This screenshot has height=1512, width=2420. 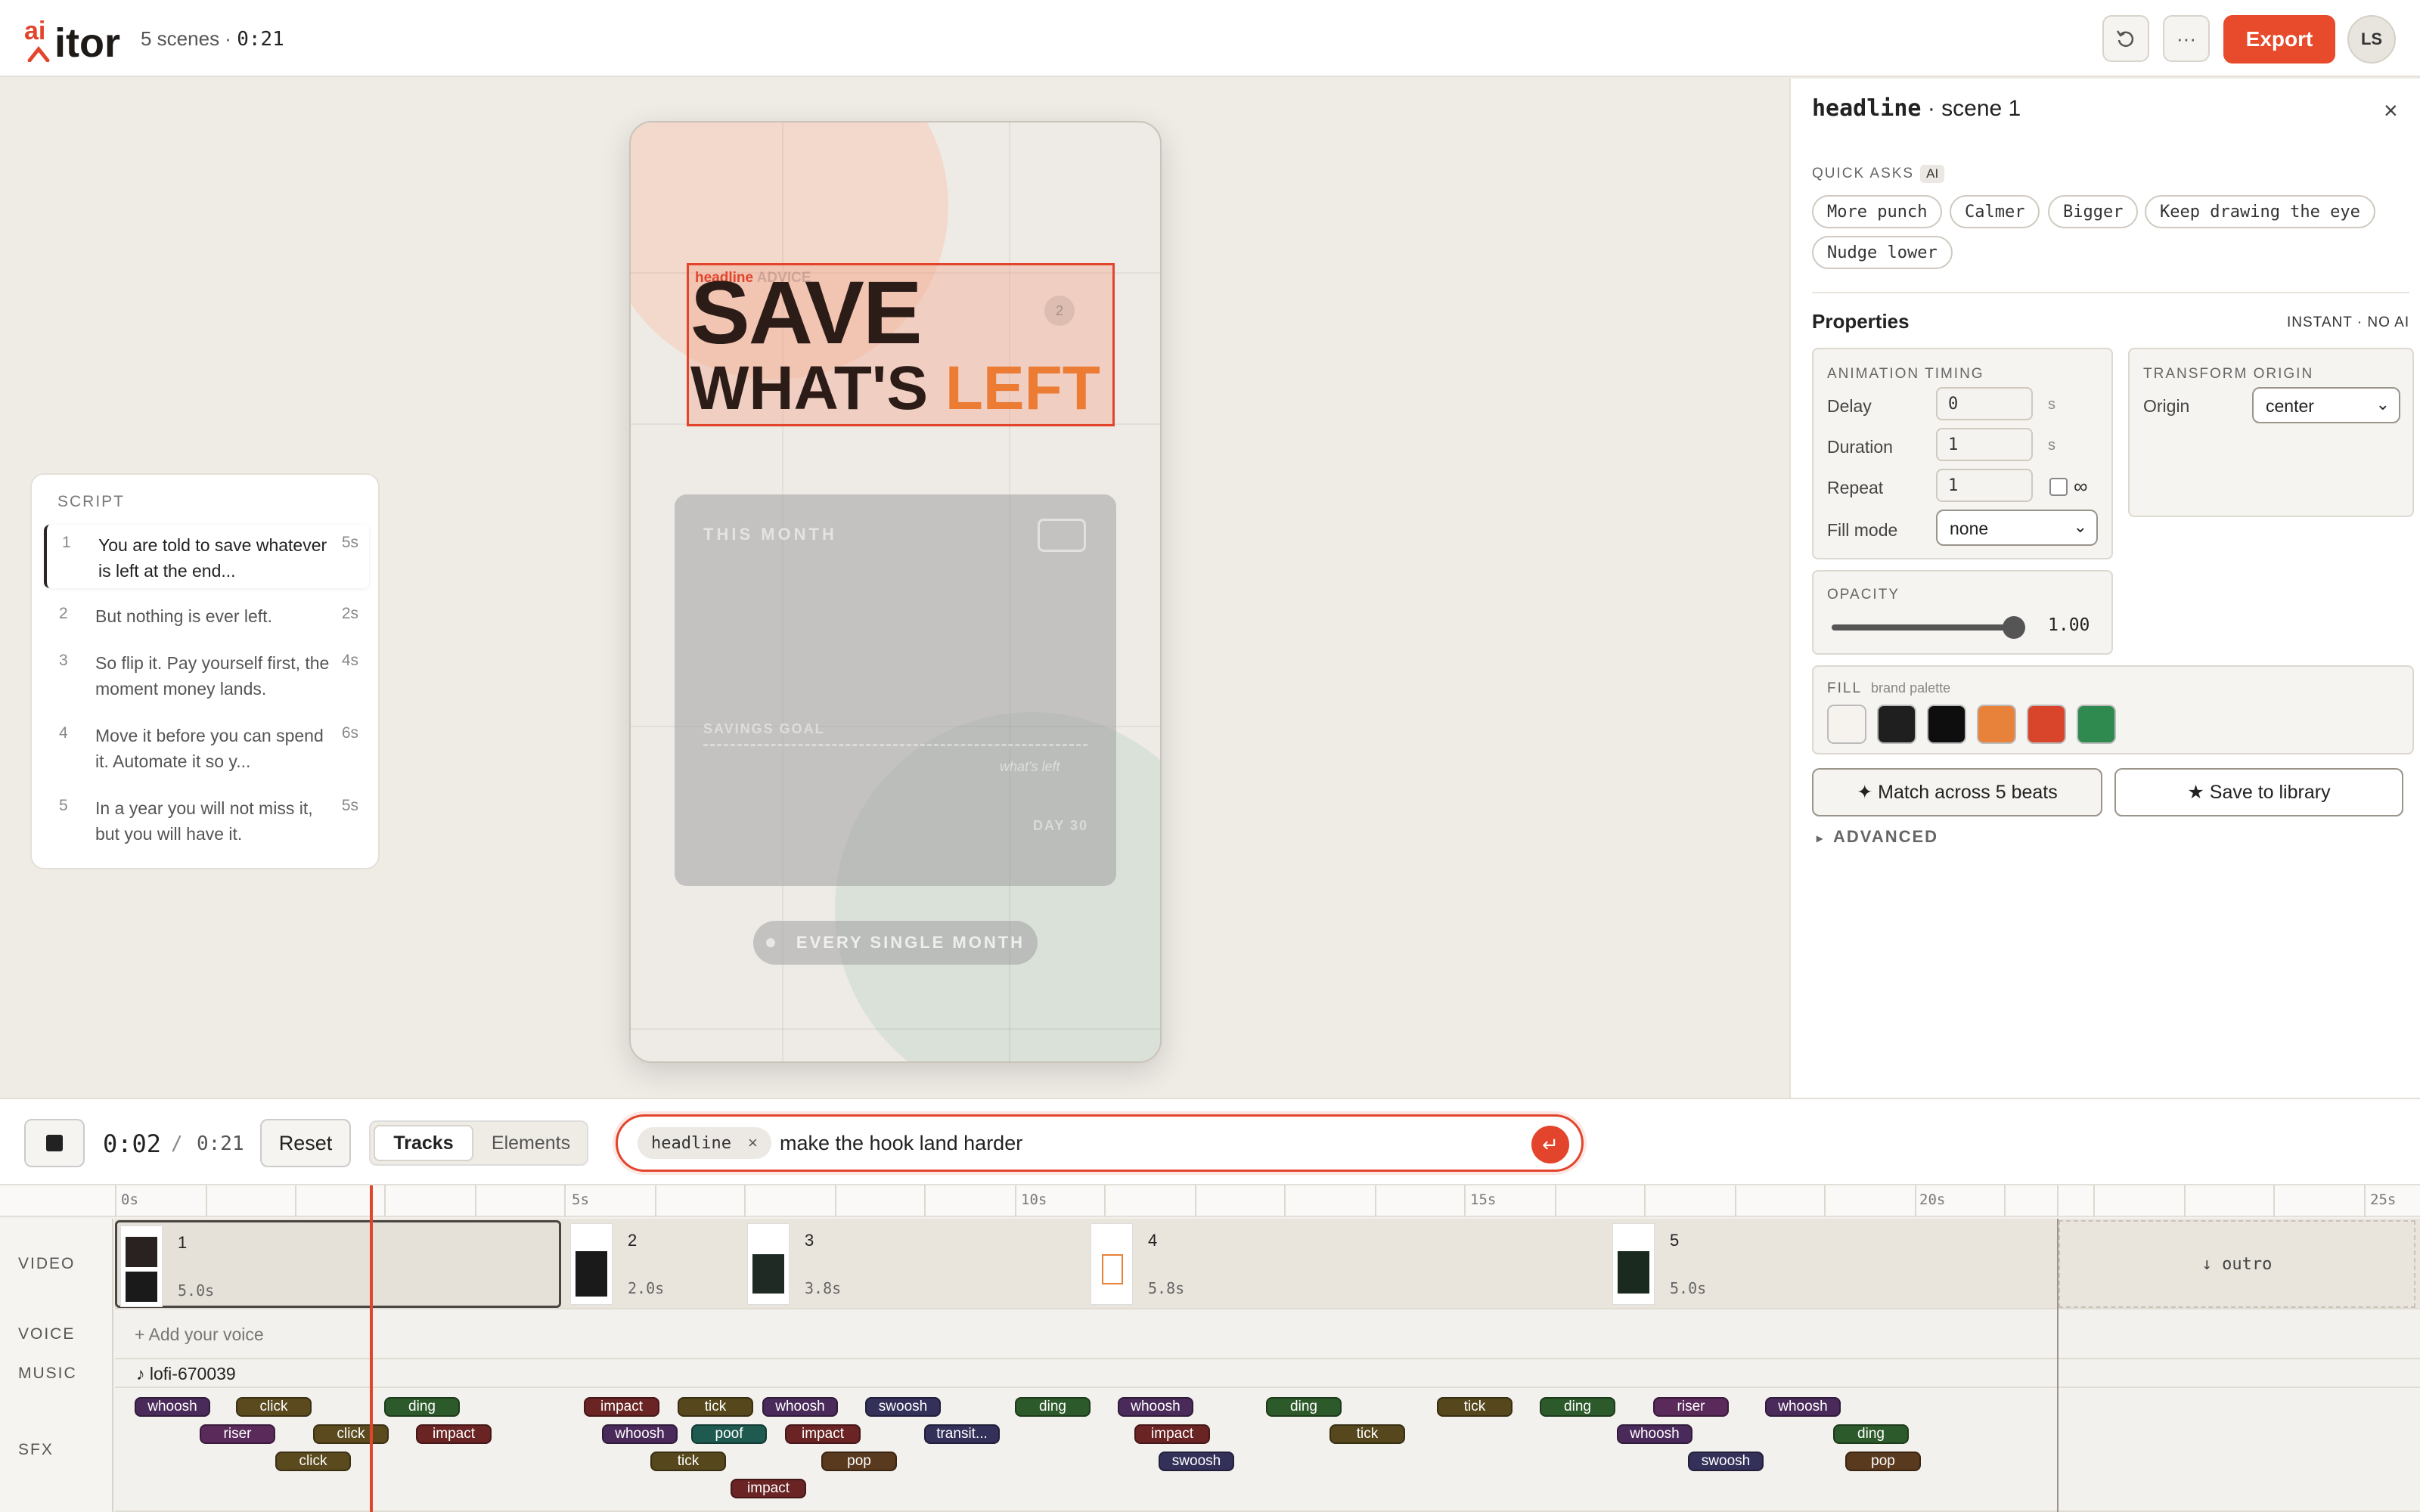 What do you see at coordinates (2326, 405) in the screenshot?
I see `origin-select: center ⌄` at bounding box center [2326, 405].